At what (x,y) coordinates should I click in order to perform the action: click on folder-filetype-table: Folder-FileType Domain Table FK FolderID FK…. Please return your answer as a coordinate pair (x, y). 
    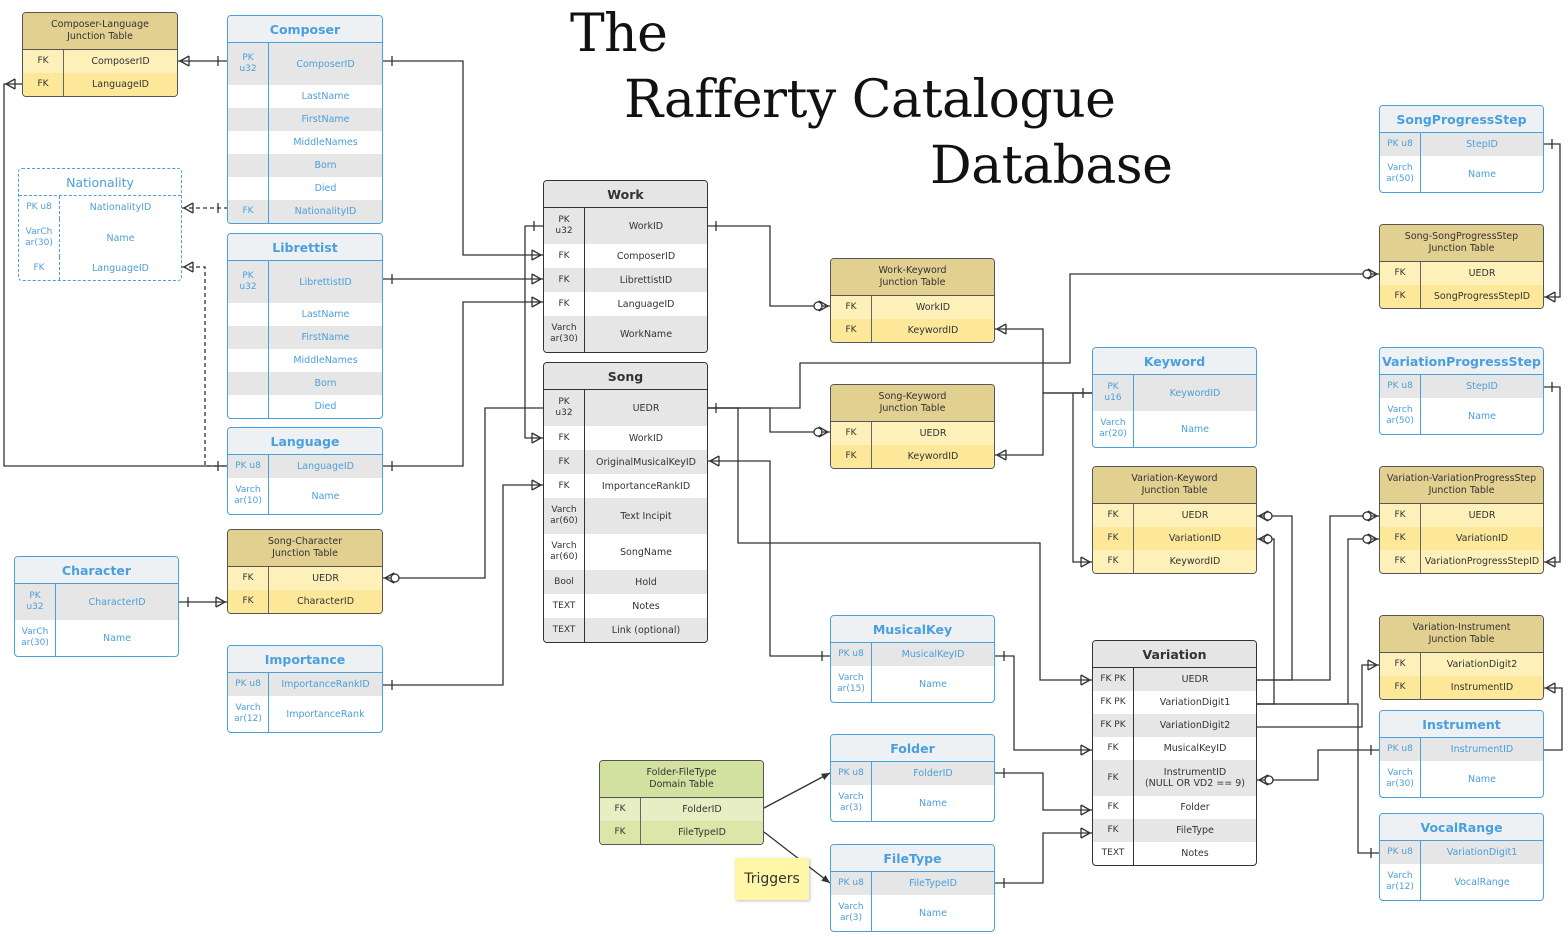
    Looking at the image, I should click on (681, 802).